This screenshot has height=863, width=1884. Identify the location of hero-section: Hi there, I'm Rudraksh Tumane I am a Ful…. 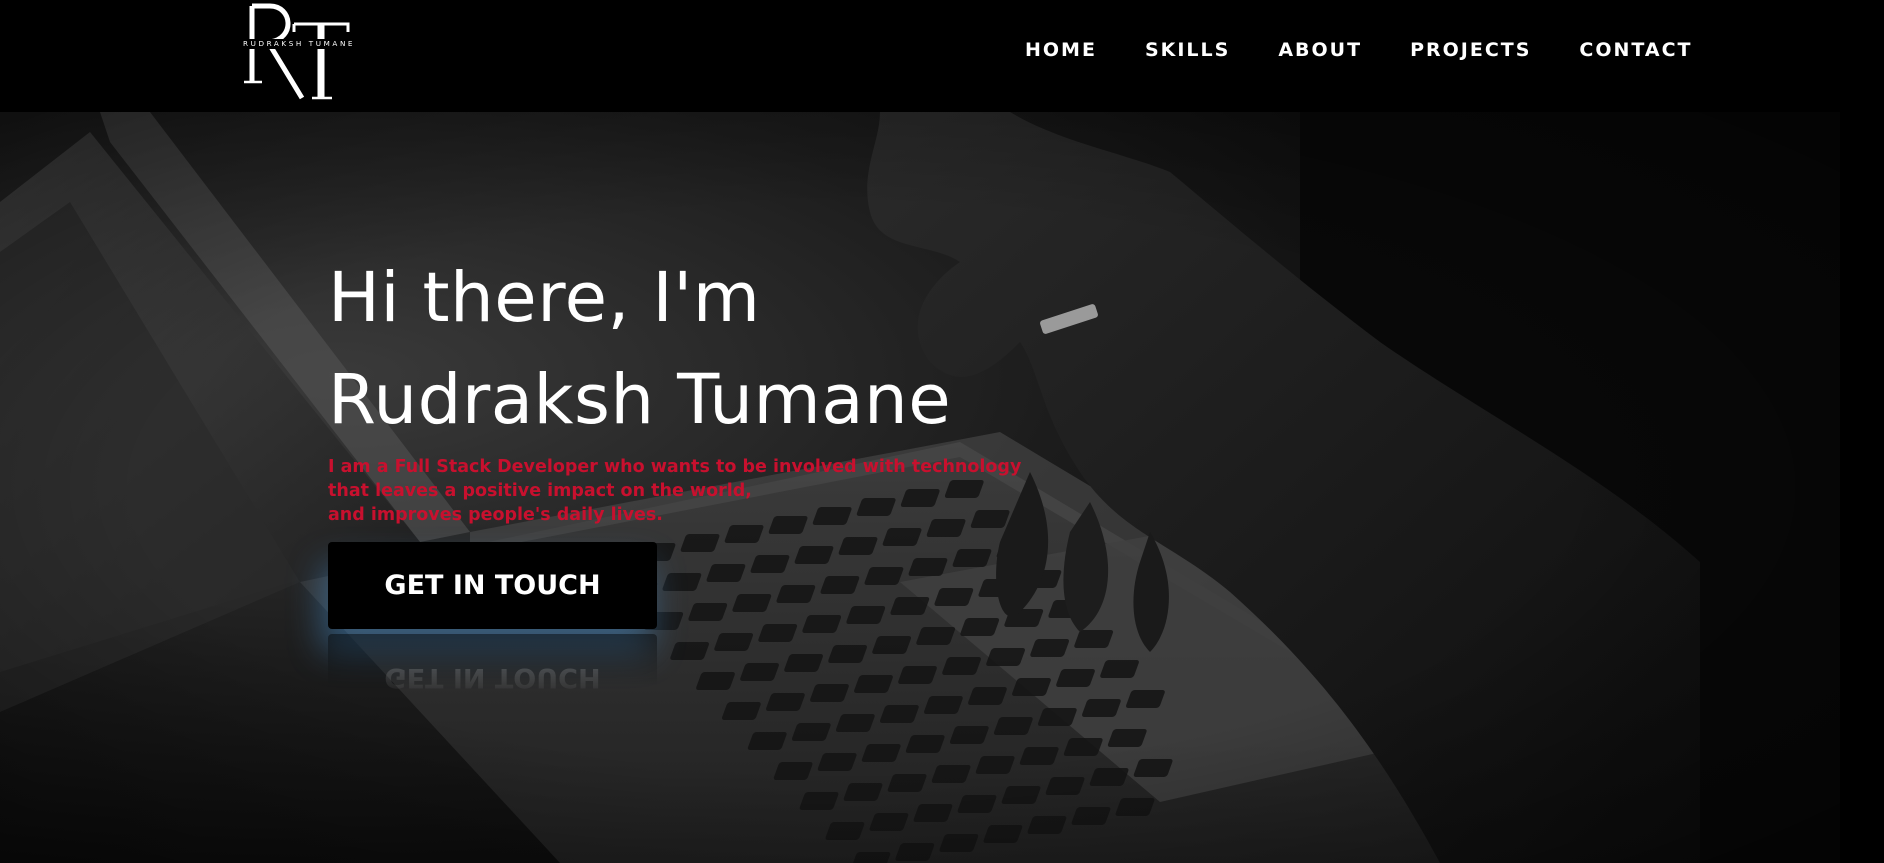
(678, 387).